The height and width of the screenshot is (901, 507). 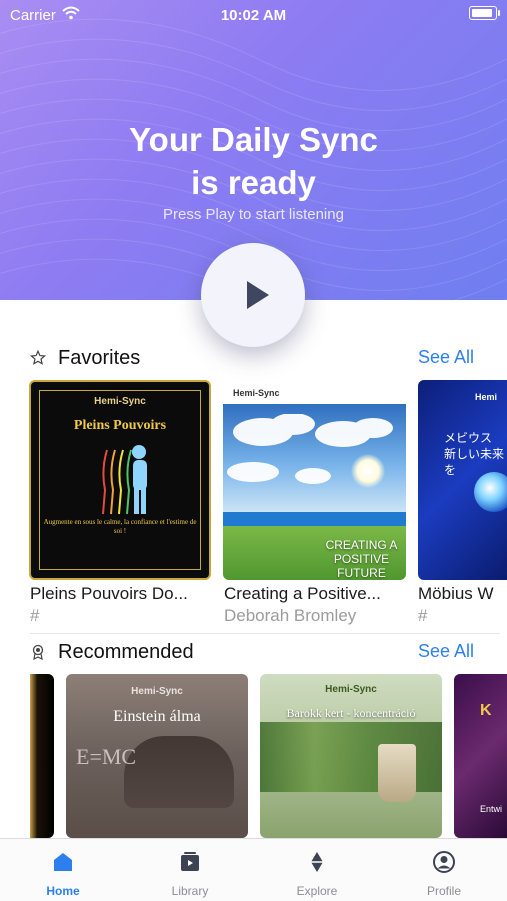 What do you see at coordinates (42, 756) in the screenshot?
I see `recommended-card` at bounding box center [42, 756].